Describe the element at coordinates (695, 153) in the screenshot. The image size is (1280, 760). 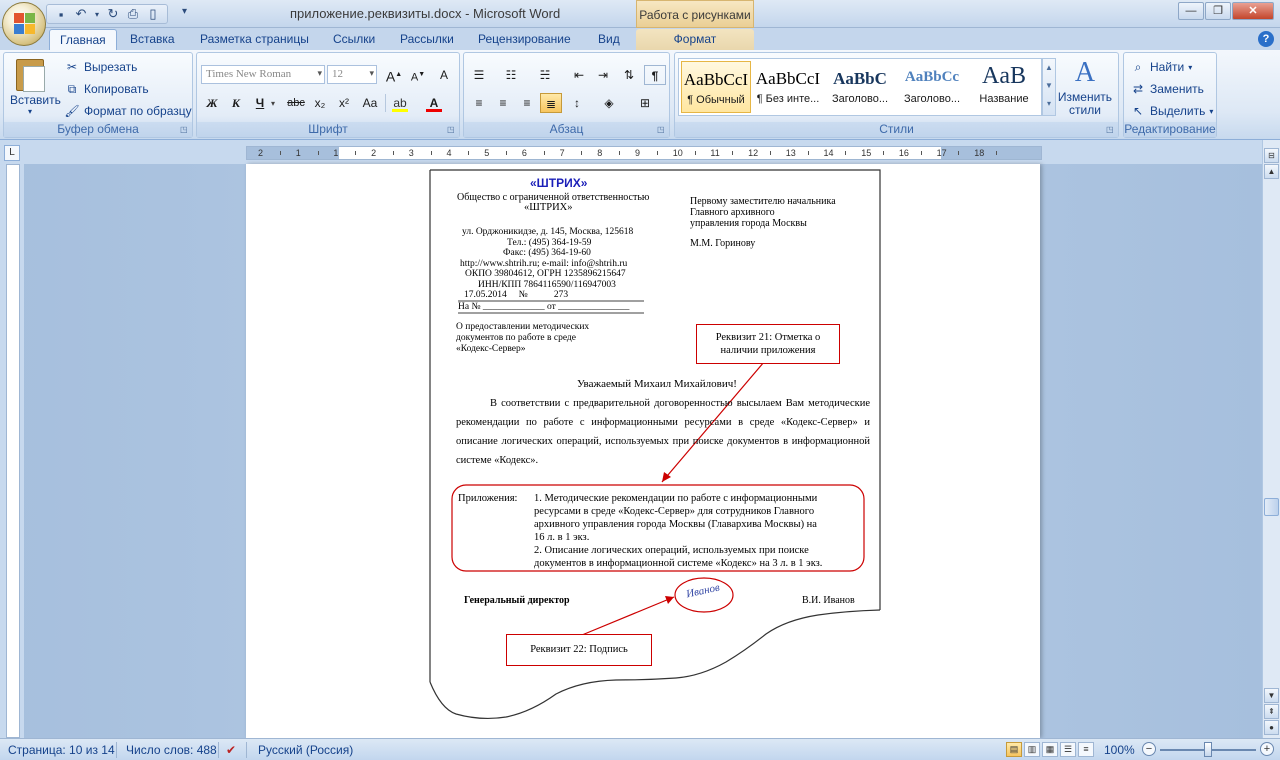
I see `ruler-tick` at that location.